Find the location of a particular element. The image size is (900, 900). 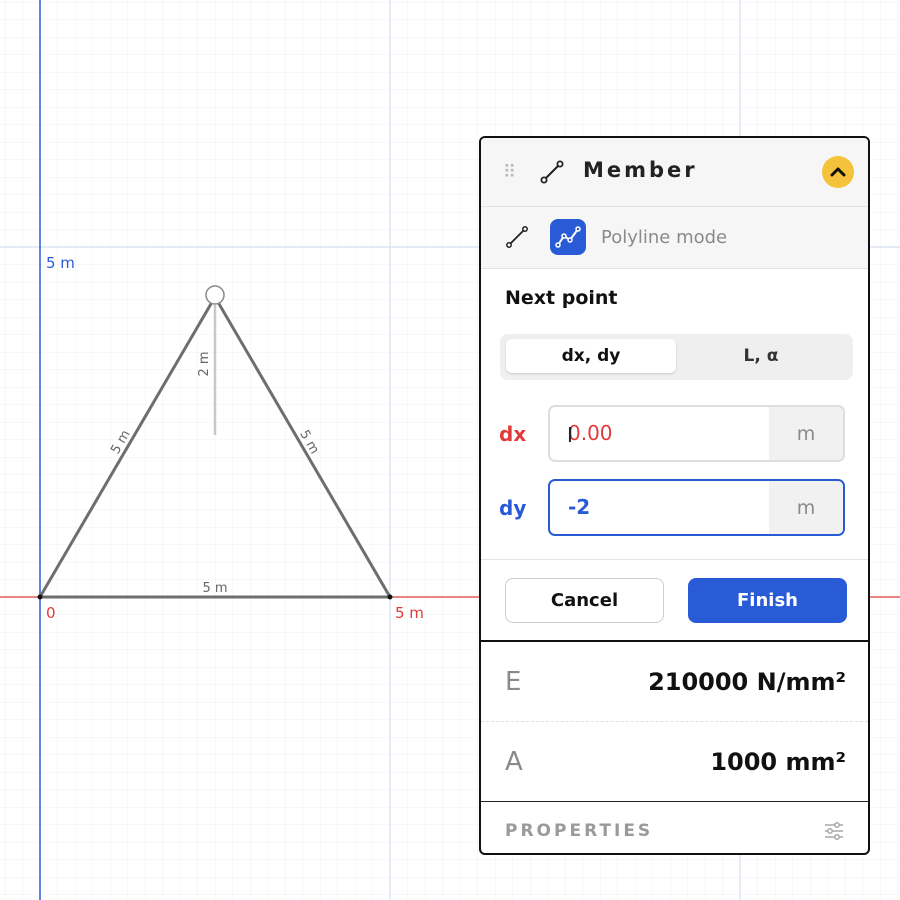

dx-unit: m is located at coordinates (806, 433).